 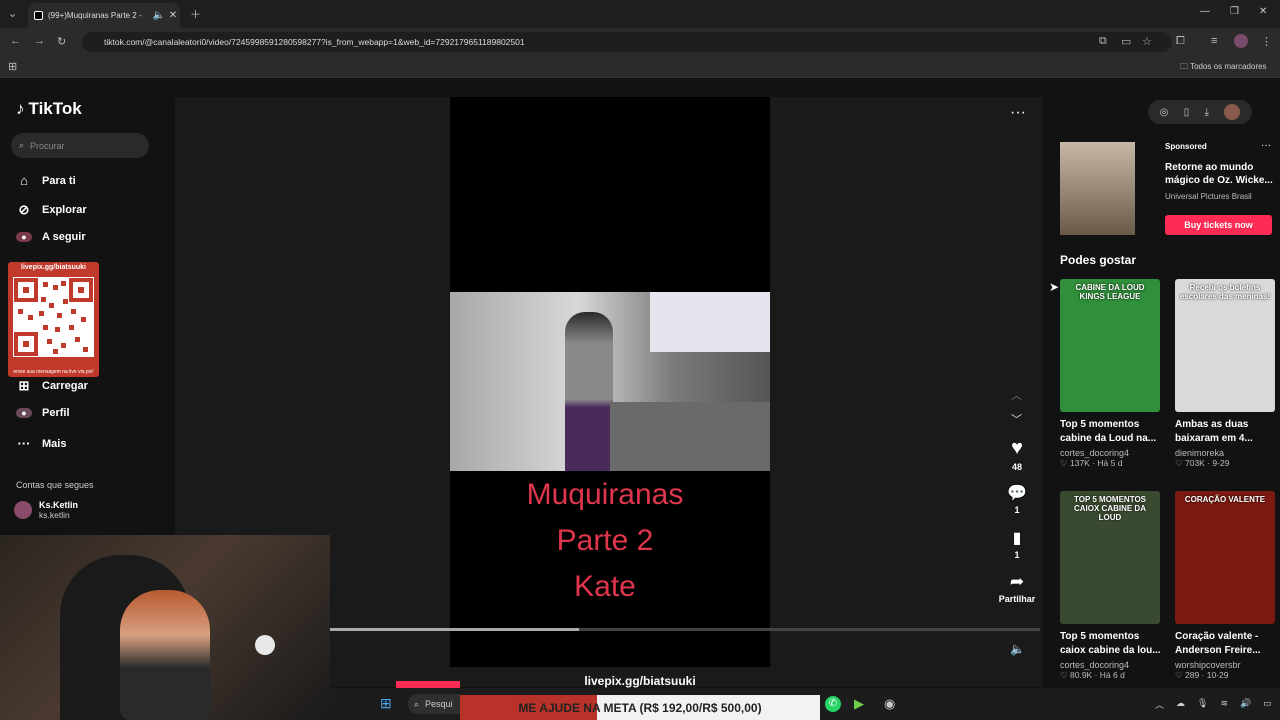 I want to click on comment-action: 💬 1, so click(x=1017, y=499).